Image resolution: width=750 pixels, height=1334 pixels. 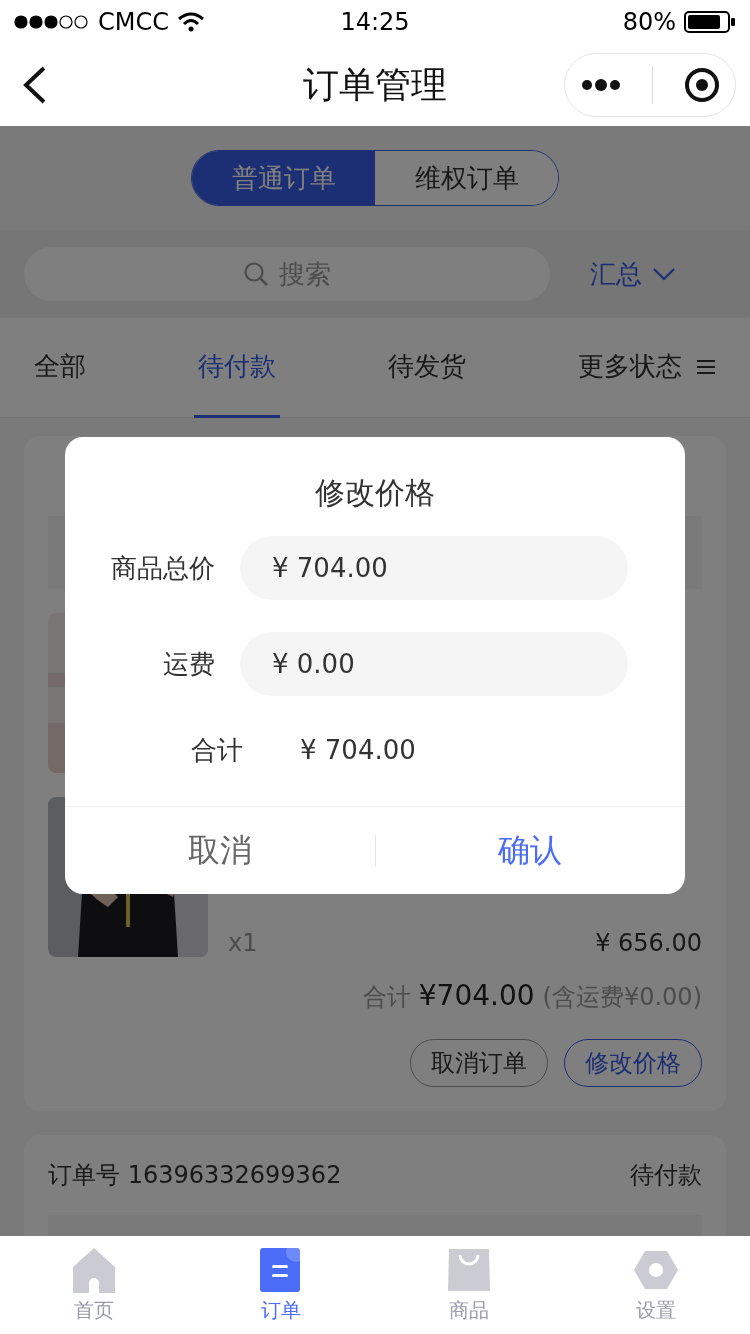 I want to click on chevron-down-icon, so click(x=664, y=274).